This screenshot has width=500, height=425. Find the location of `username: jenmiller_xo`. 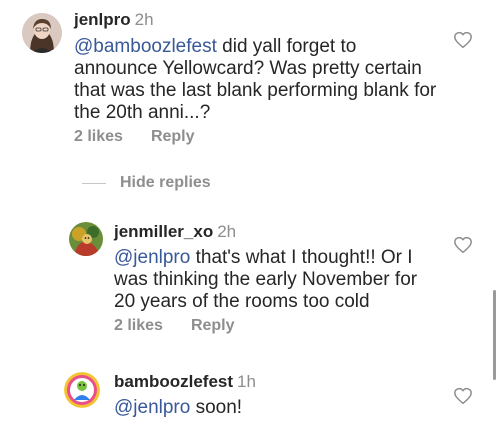

username: jenmiller_xo is located at coordinates (163, 231).